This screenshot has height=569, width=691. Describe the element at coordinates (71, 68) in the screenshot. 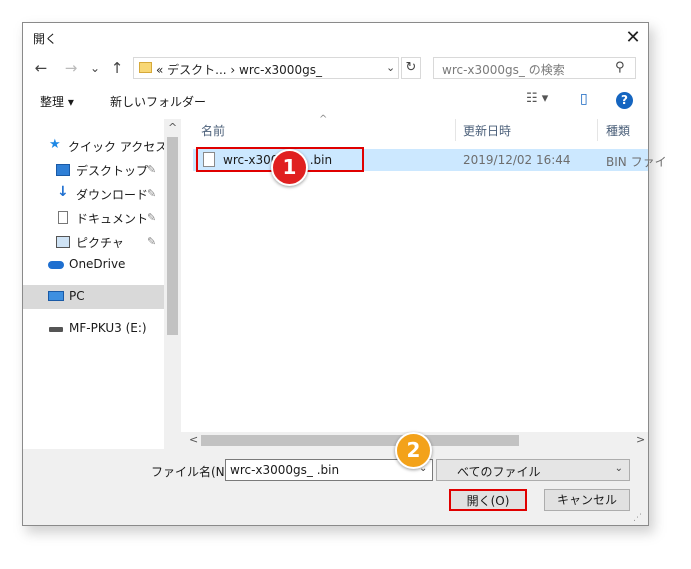

I see `forward-icon: →` at that location.